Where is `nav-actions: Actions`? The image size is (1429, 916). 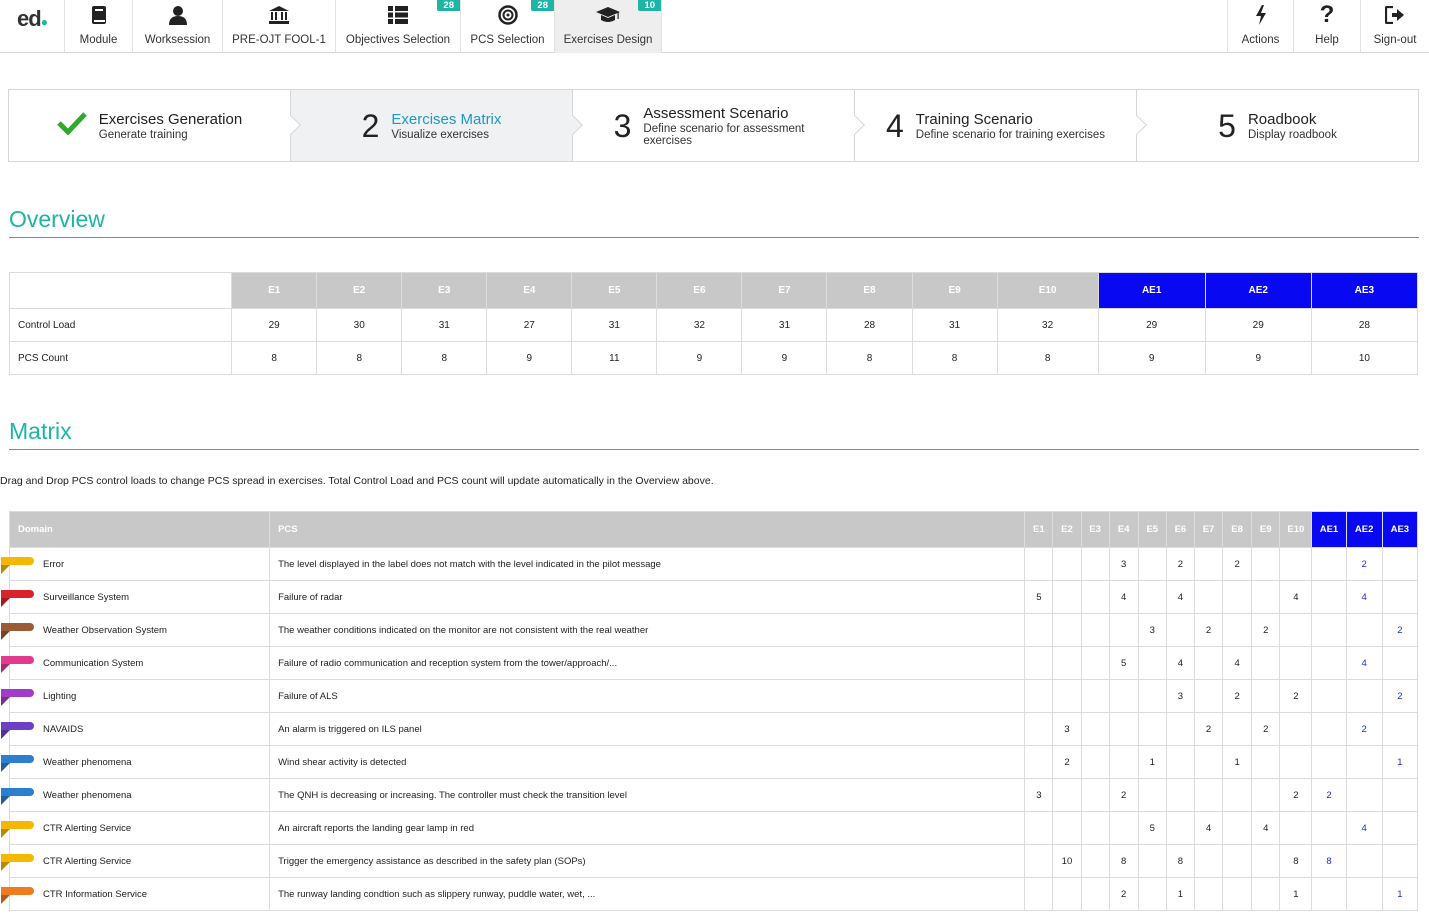
nav-actions: Actions is located at coordinates (1260, 26).